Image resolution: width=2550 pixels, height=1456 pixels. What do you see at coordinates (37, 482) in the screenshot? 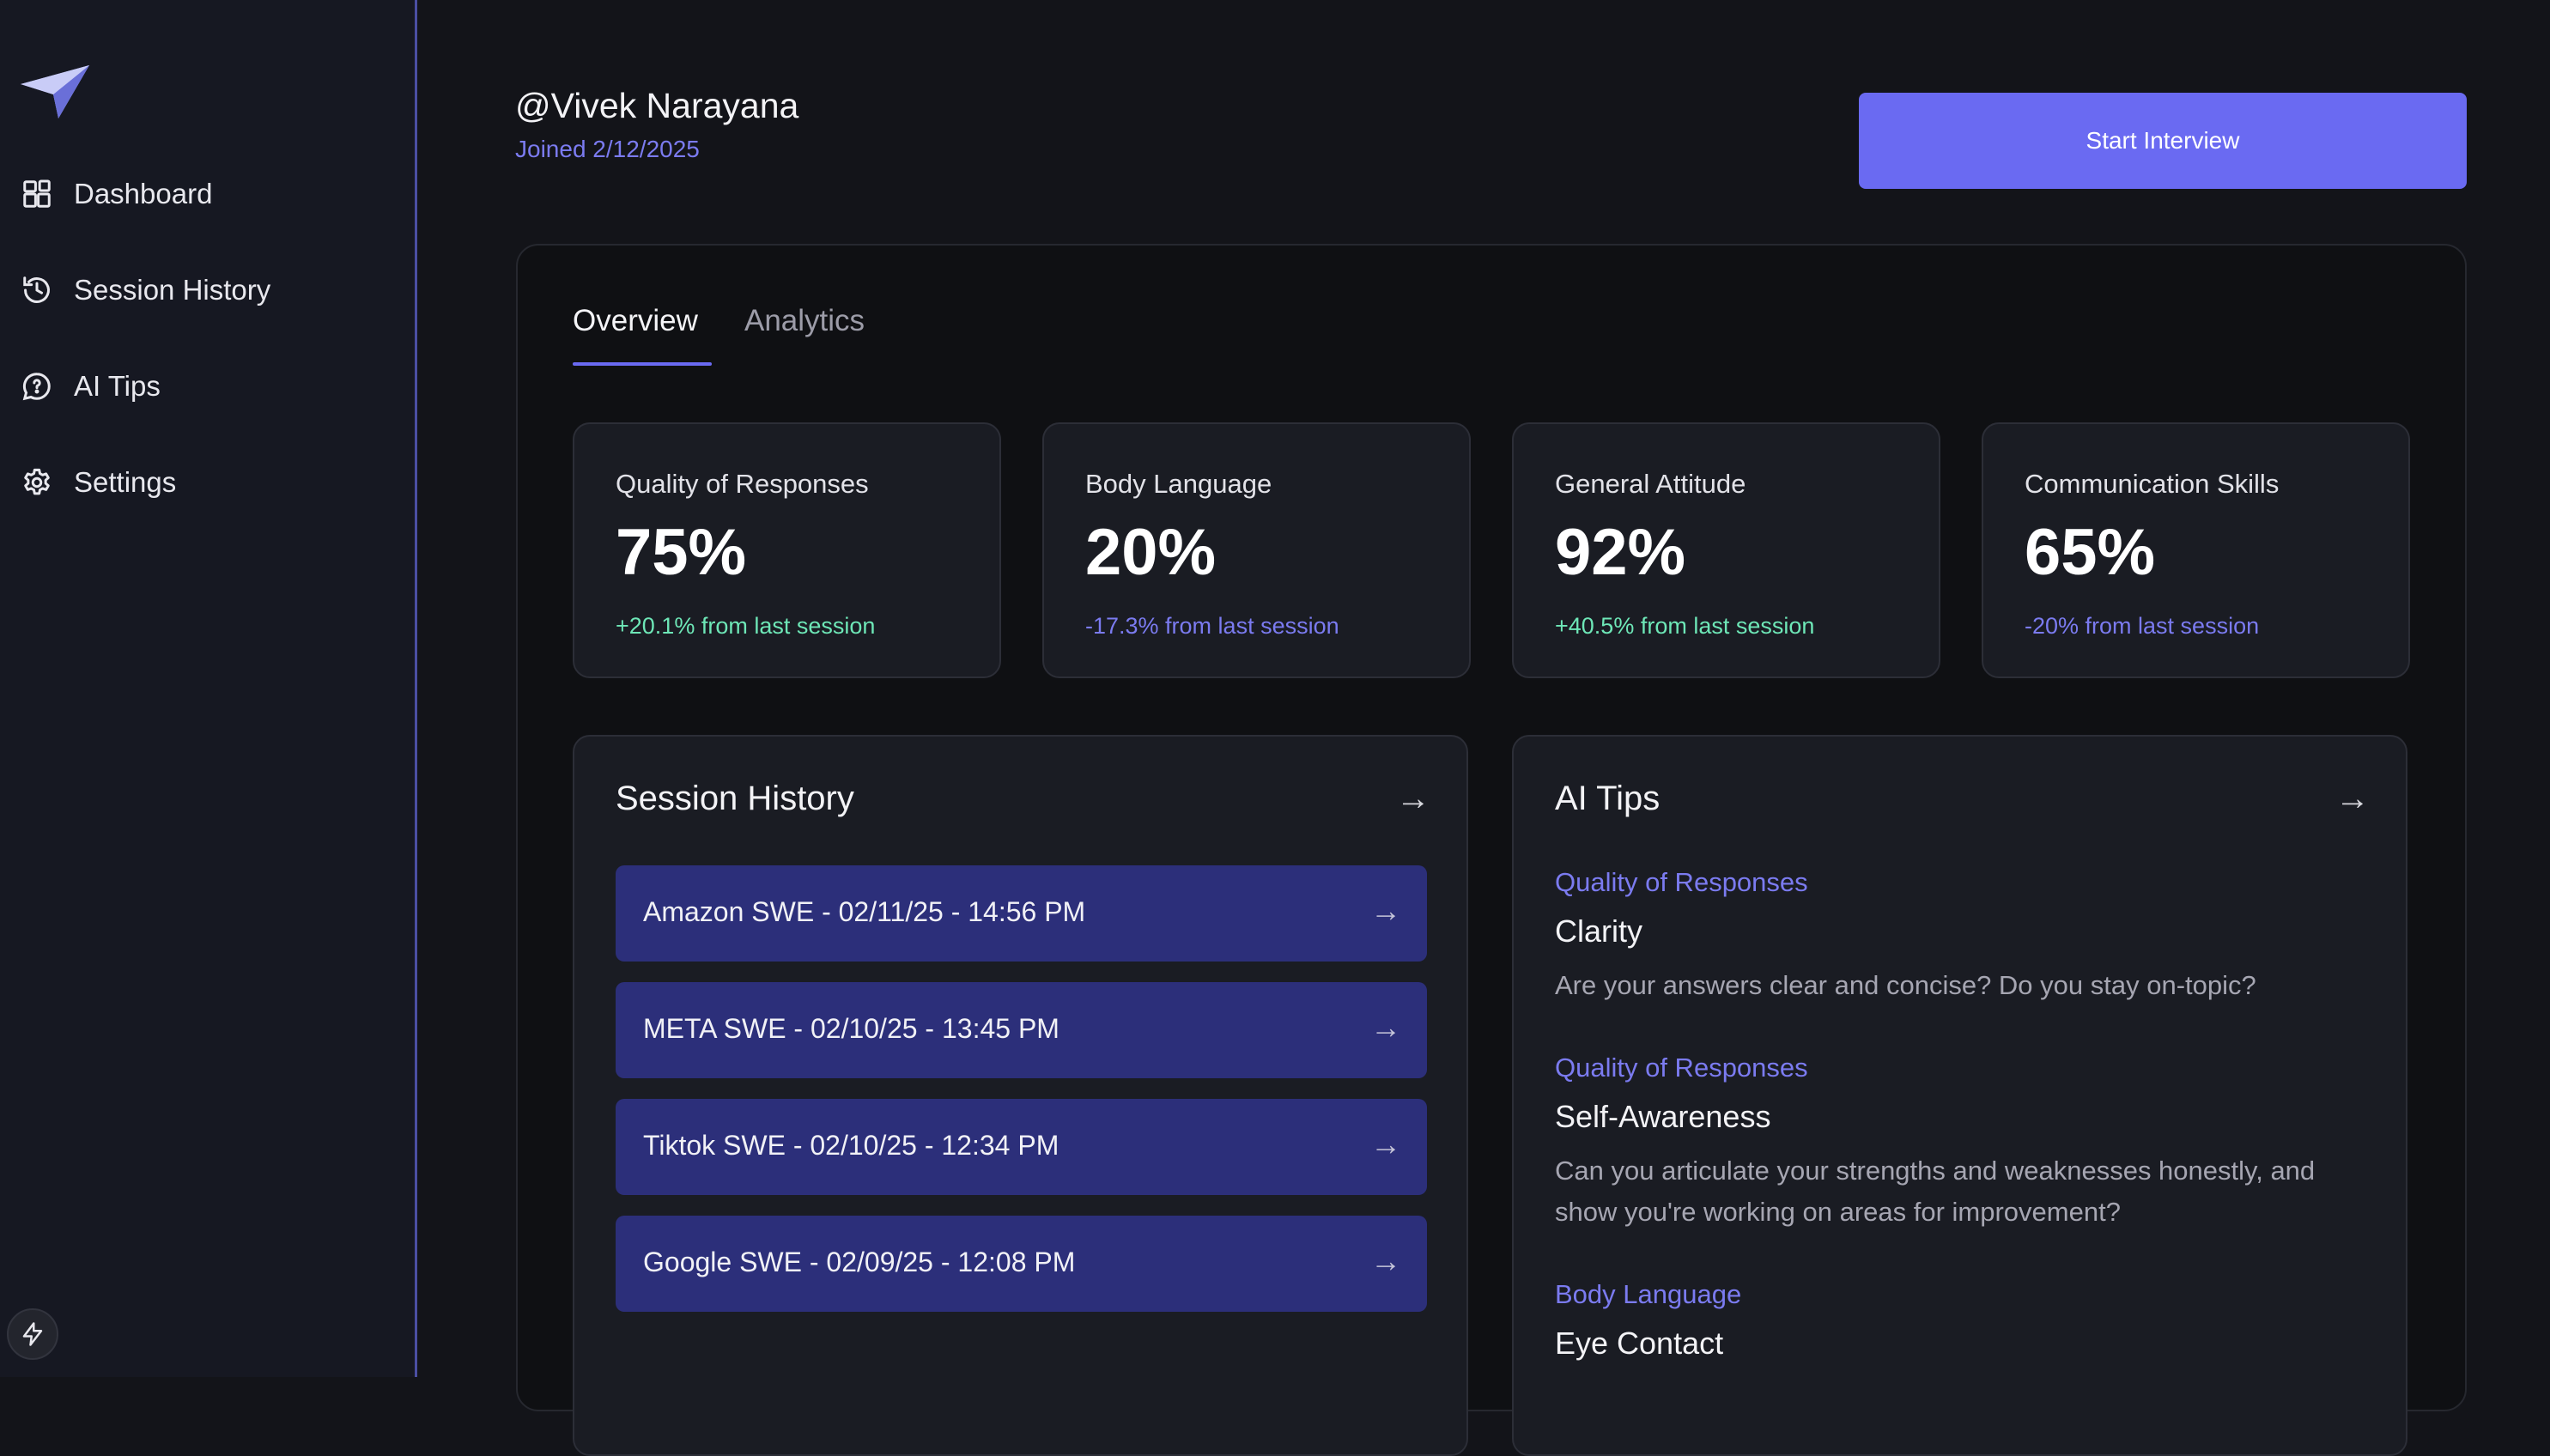
I see `gear-icon` at bounding box center [37, 482].